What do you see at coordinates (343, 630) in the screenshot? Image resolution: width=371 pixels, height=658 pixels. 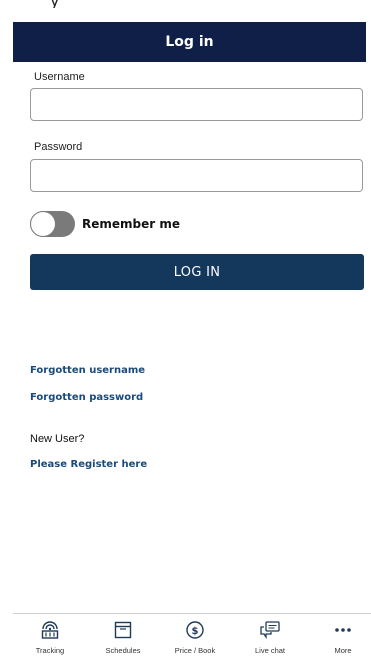 I see `more-dots-icon` at bounding box center [343, 630].